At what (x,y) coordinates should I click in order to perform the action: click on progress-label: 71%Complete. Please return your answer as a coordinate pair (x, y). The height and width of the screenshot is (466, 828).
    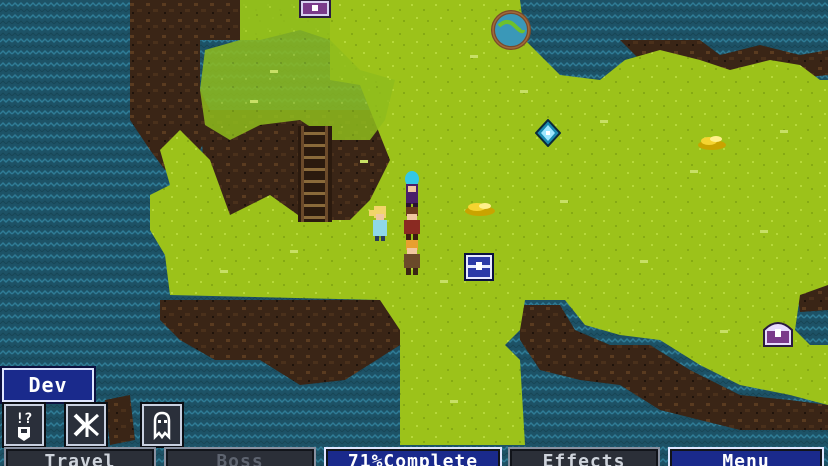
    Looking at the image, I should click on (413, 458).